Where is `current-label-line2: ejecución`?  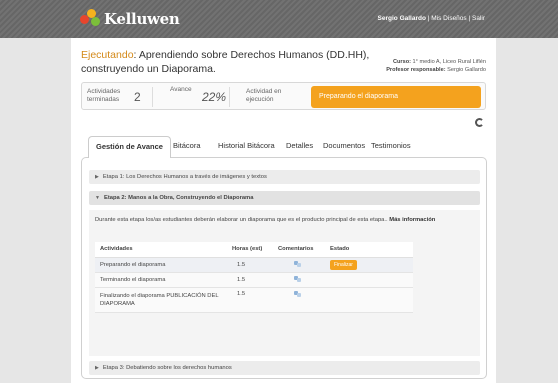 current-label-line2: ejecución is located at coordinates (260, 99).